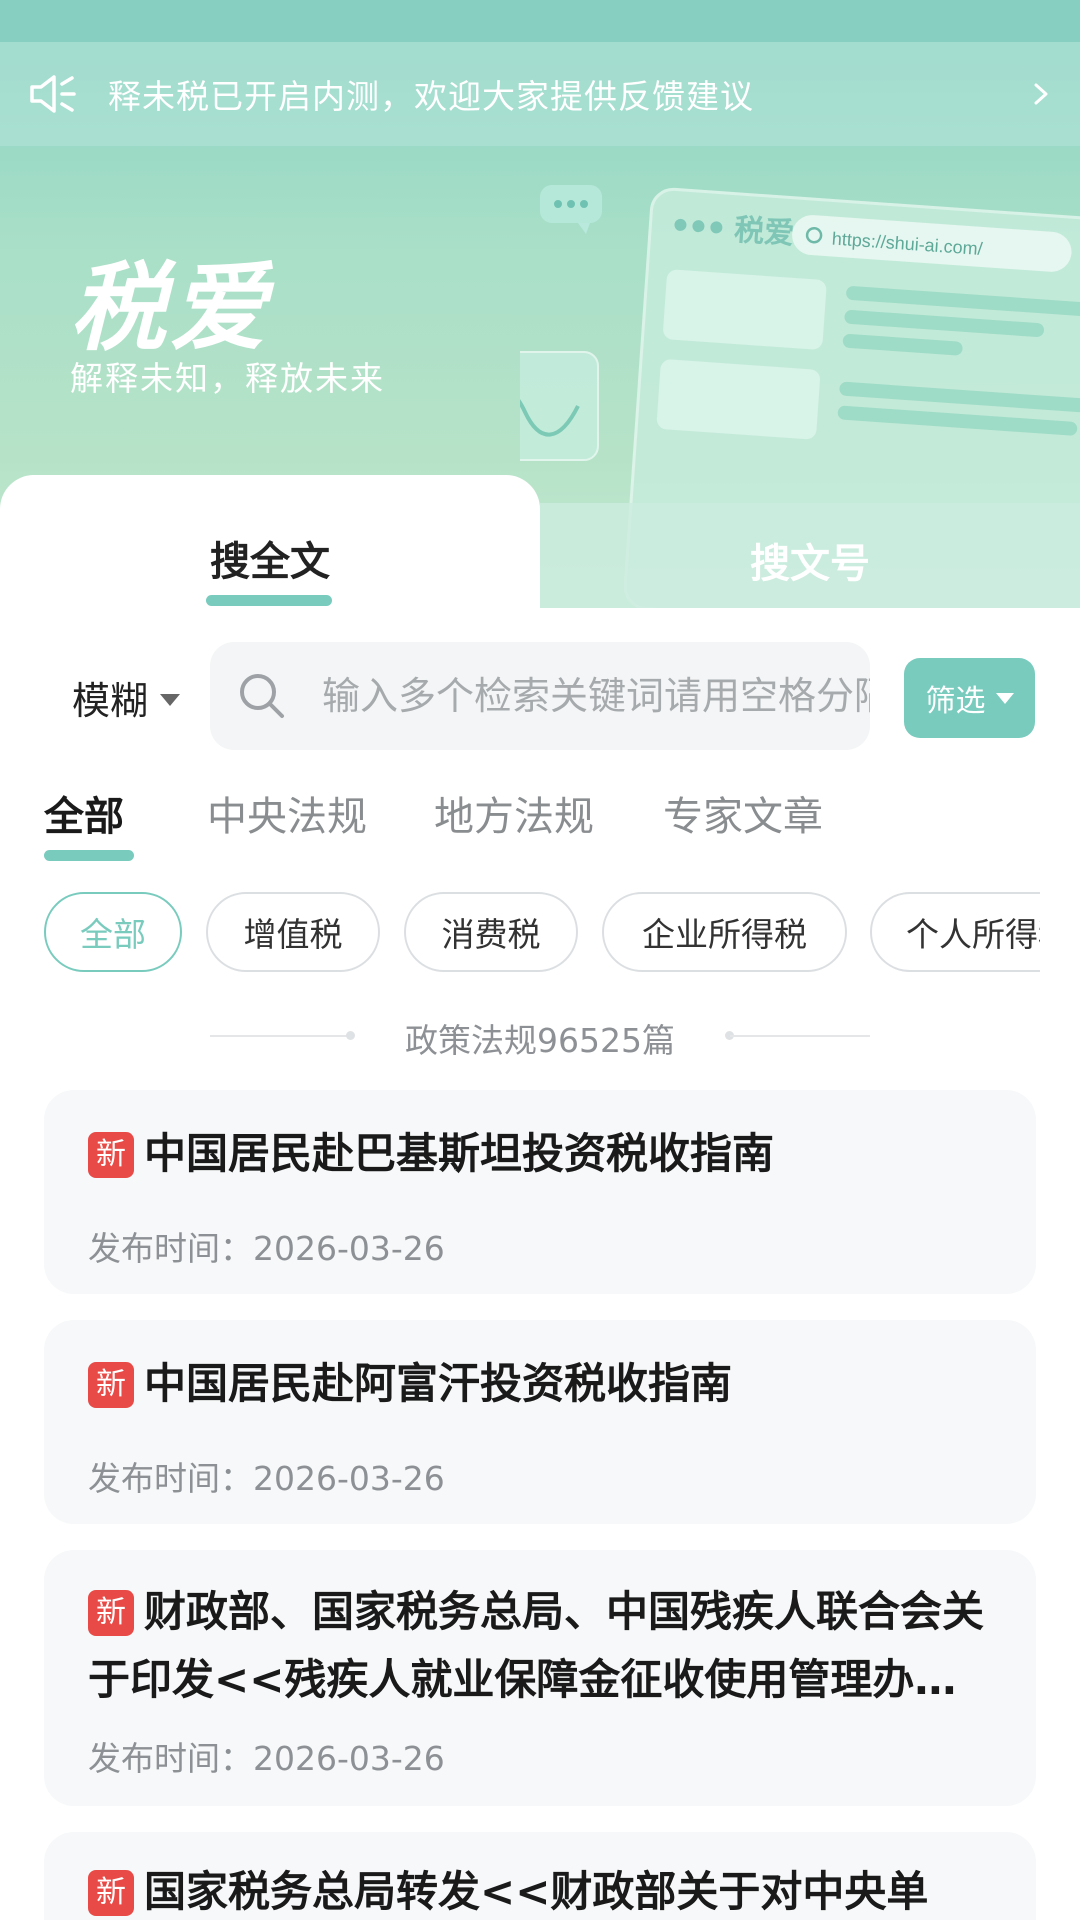 The image size is (1080, 1920). What do you see at coordinates (536, 1891) in the screenshot?
I see `result-title-text: 国家税务总局转发<<财政部关于对中央单` at bounding box center [536, 1891].